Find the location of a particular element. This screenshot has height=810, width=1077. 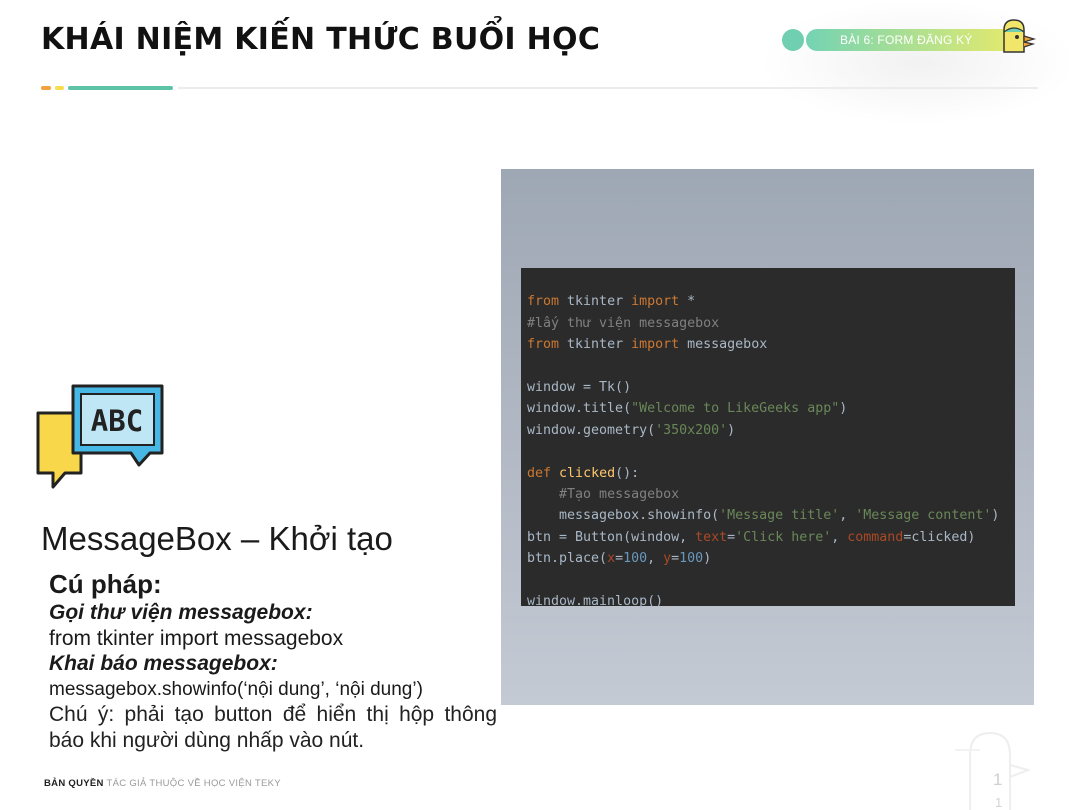

page-number: 1 is located at coordinates (998, 779).